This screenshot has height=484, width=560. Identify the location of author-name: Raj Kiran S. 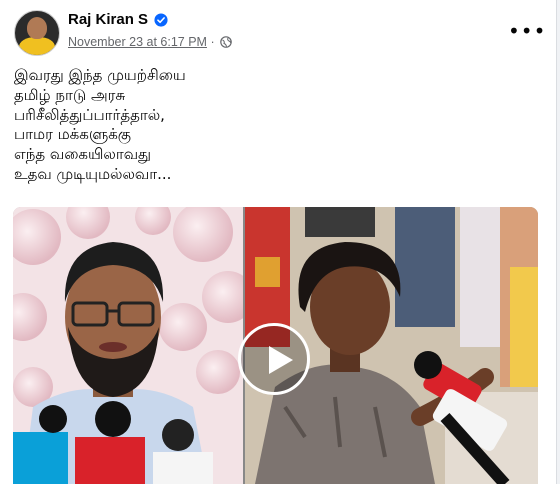
(108, 19).